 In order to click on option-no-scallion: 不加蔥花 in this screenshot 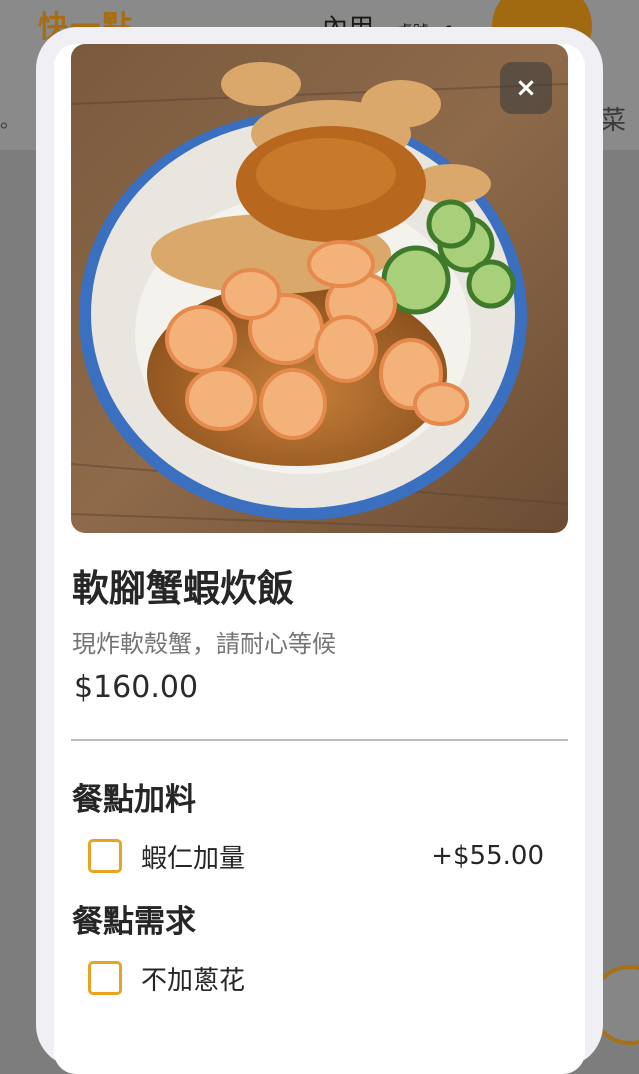, I will do `click(316, 978)`.